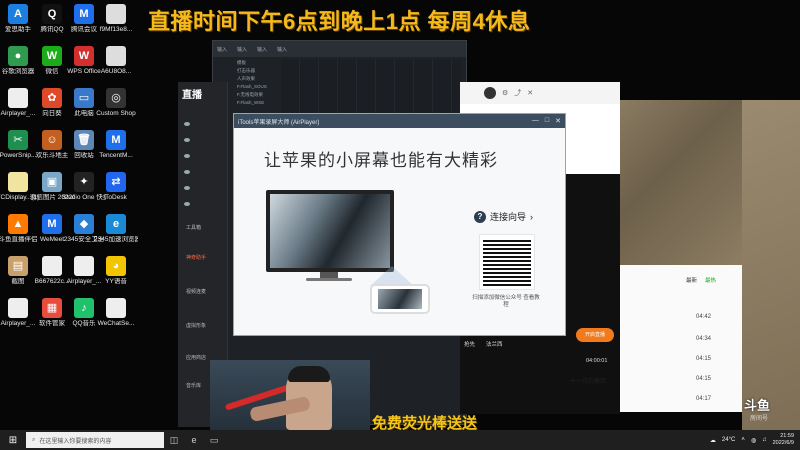  What do you see at coordinates (309, 374) in the screenshot?
I see `streamer-hair` at bounding box center [309, 374].